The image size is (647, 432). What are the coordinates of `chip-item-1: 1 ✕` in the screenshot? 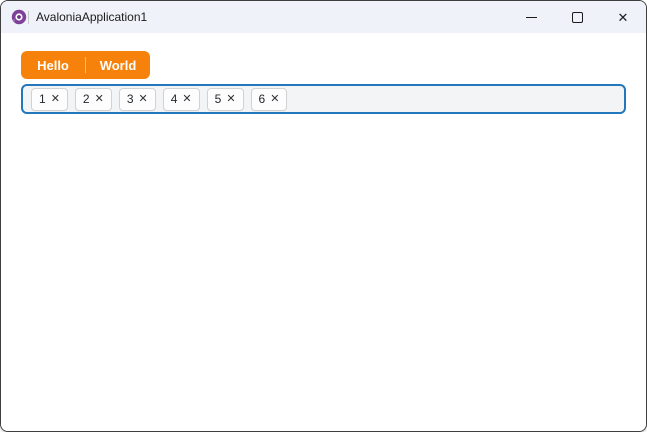 It's located at (49, 99).